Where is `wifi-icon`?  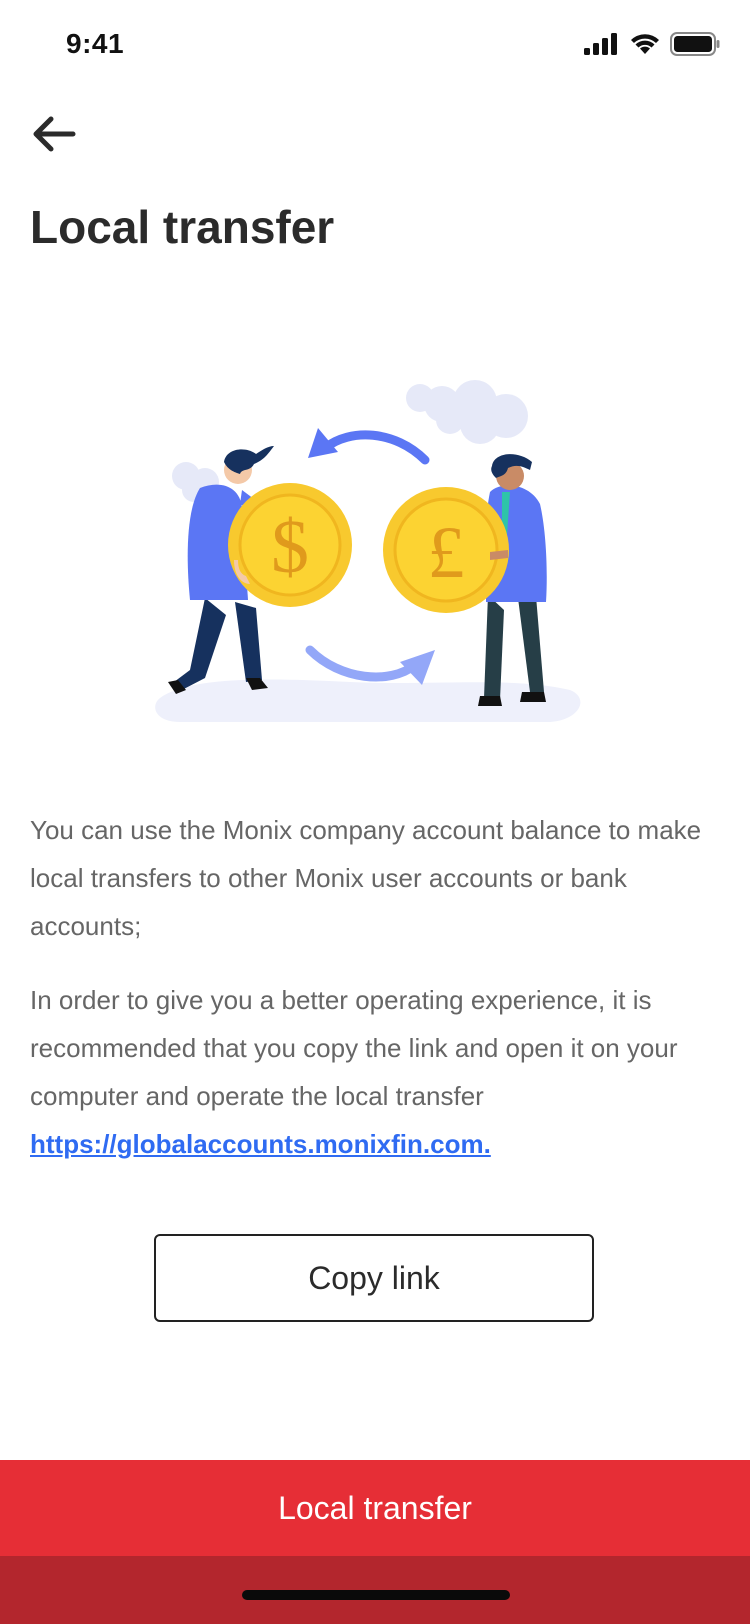
wifi-icon is located at coordinates (645, 44).